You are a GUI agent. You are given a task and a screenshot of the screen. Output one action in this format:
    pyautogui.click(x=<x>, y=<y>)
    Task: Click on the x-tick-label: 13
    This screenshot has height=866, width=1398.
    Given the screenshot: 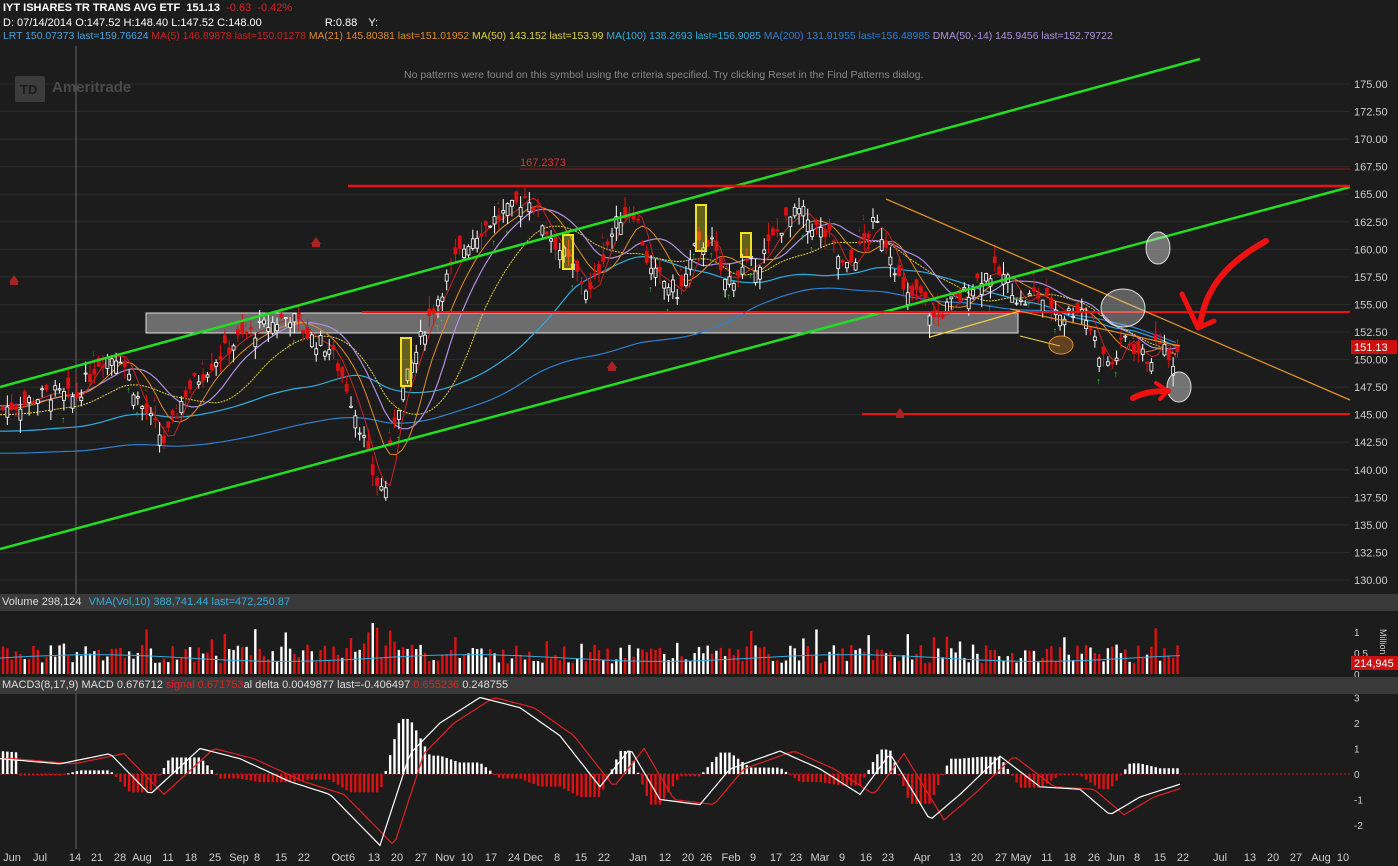 What is the action you would take?
    pyautogui.click(x=374, y=858)
    